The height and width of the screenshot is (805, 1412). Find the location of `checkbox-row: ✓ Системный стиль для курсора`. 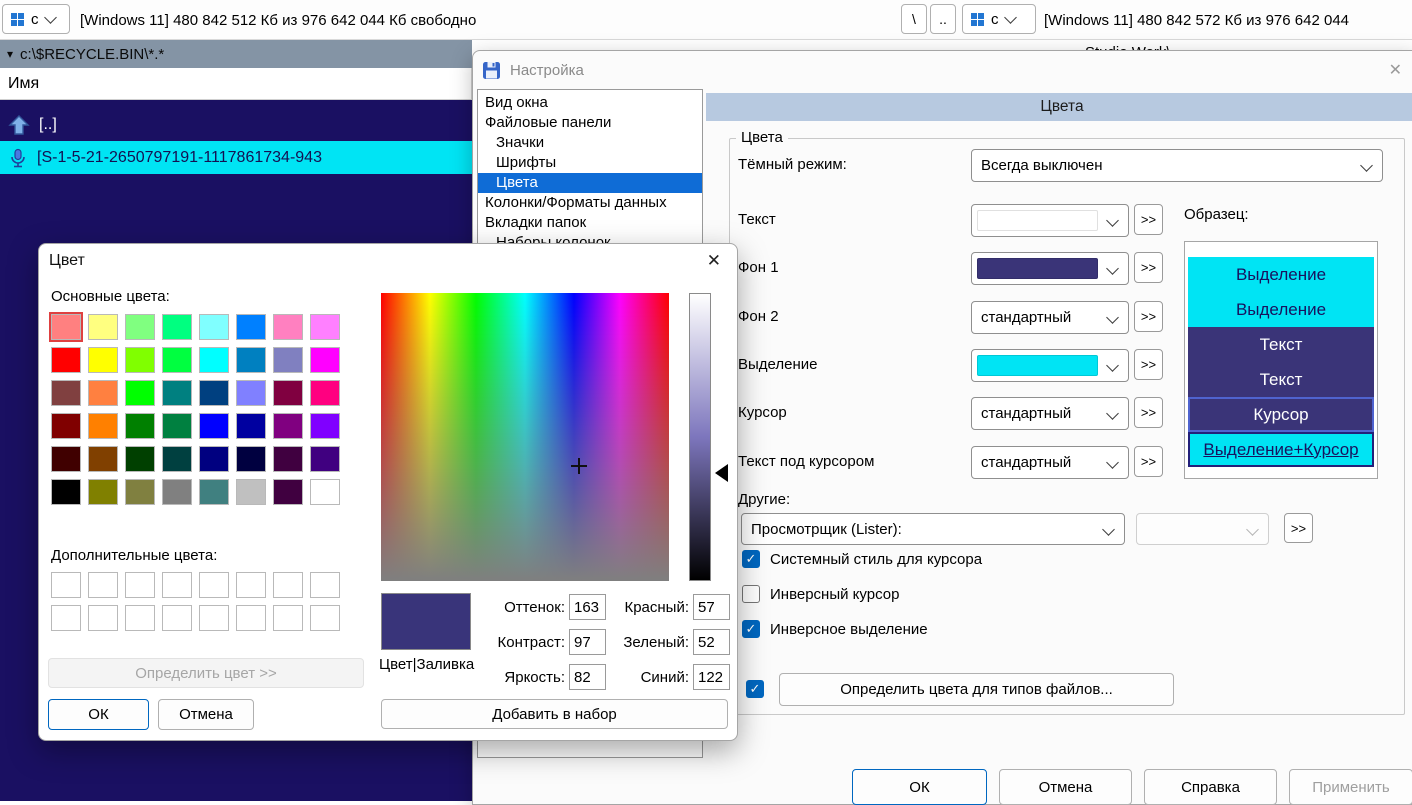

checkbox-row: ✓ Системный стиль для курсора is located at coordinates (952, 559).